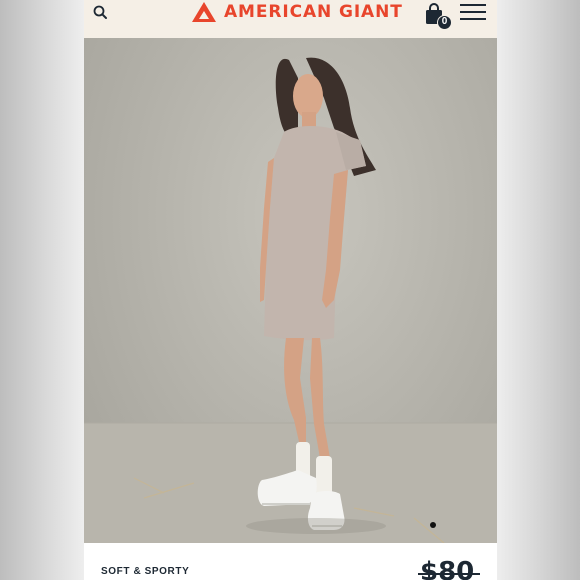  Describe the element at coordinates (449, 574) in the screenshot. I see `price-strikethrough` at that location.